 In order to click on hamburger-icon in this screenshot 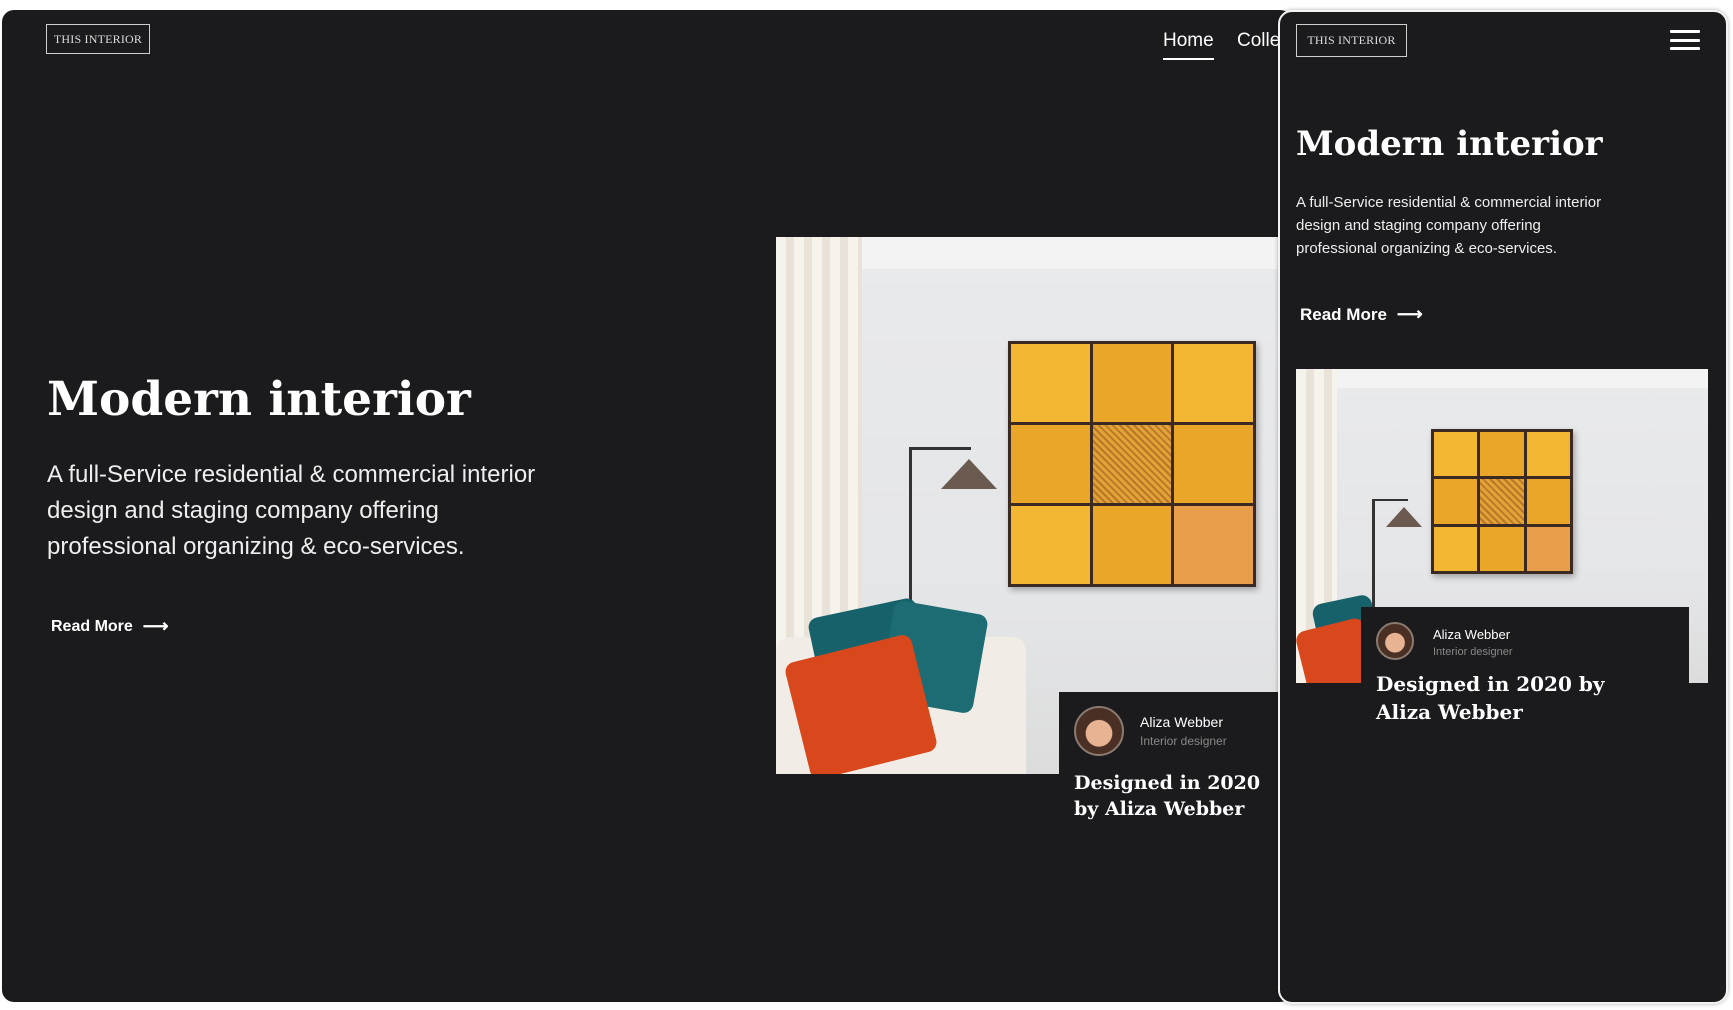, I will do `click(1685, 40)`.